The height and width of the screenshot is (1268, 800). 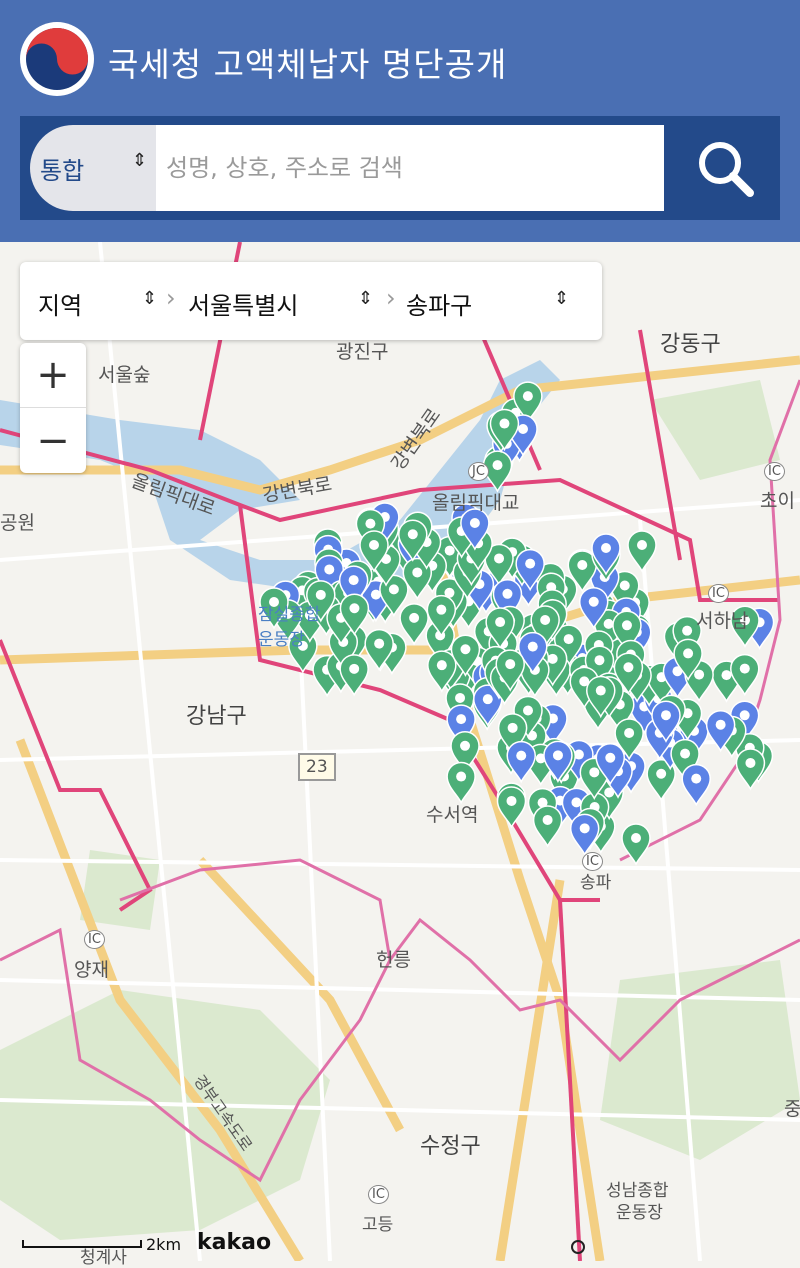 I want to click on search-scope-value: 통합, so click(x=62, y=171).